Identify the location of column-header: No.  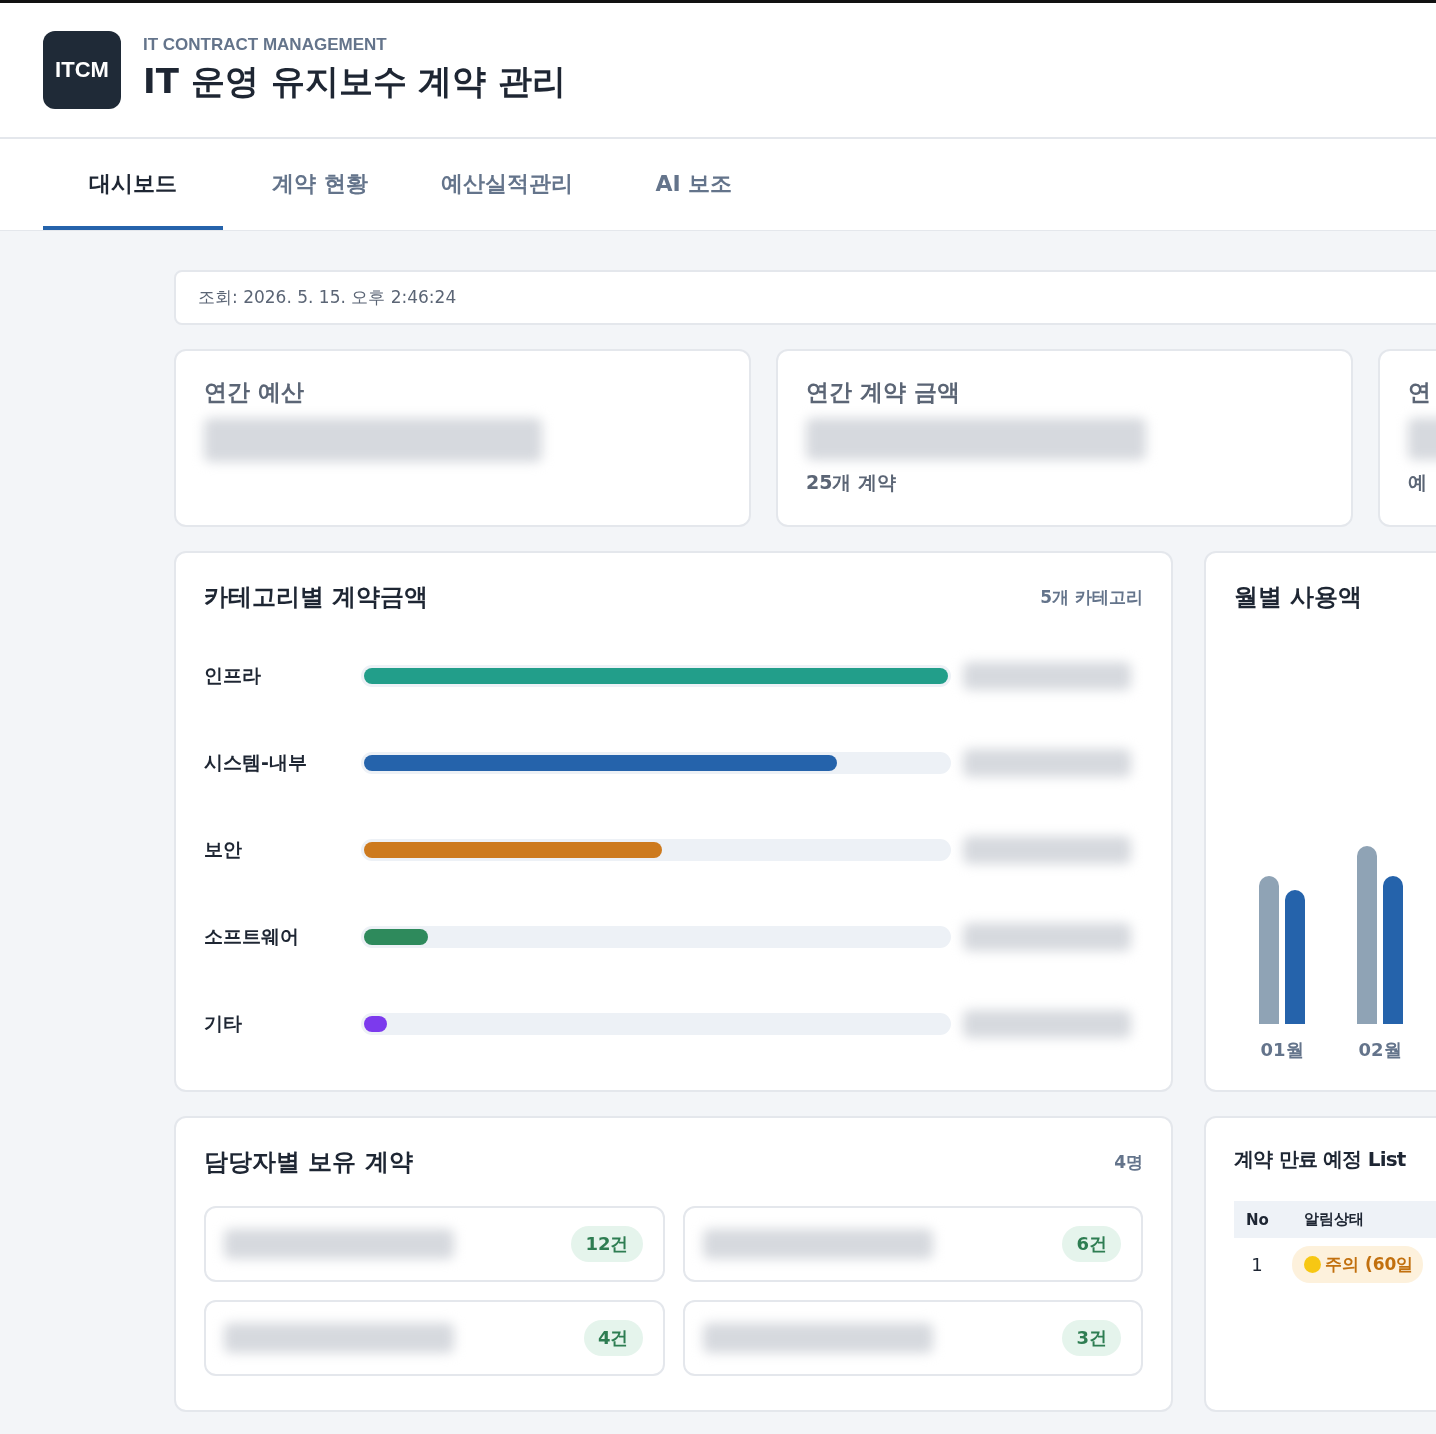
(1257, 1219).